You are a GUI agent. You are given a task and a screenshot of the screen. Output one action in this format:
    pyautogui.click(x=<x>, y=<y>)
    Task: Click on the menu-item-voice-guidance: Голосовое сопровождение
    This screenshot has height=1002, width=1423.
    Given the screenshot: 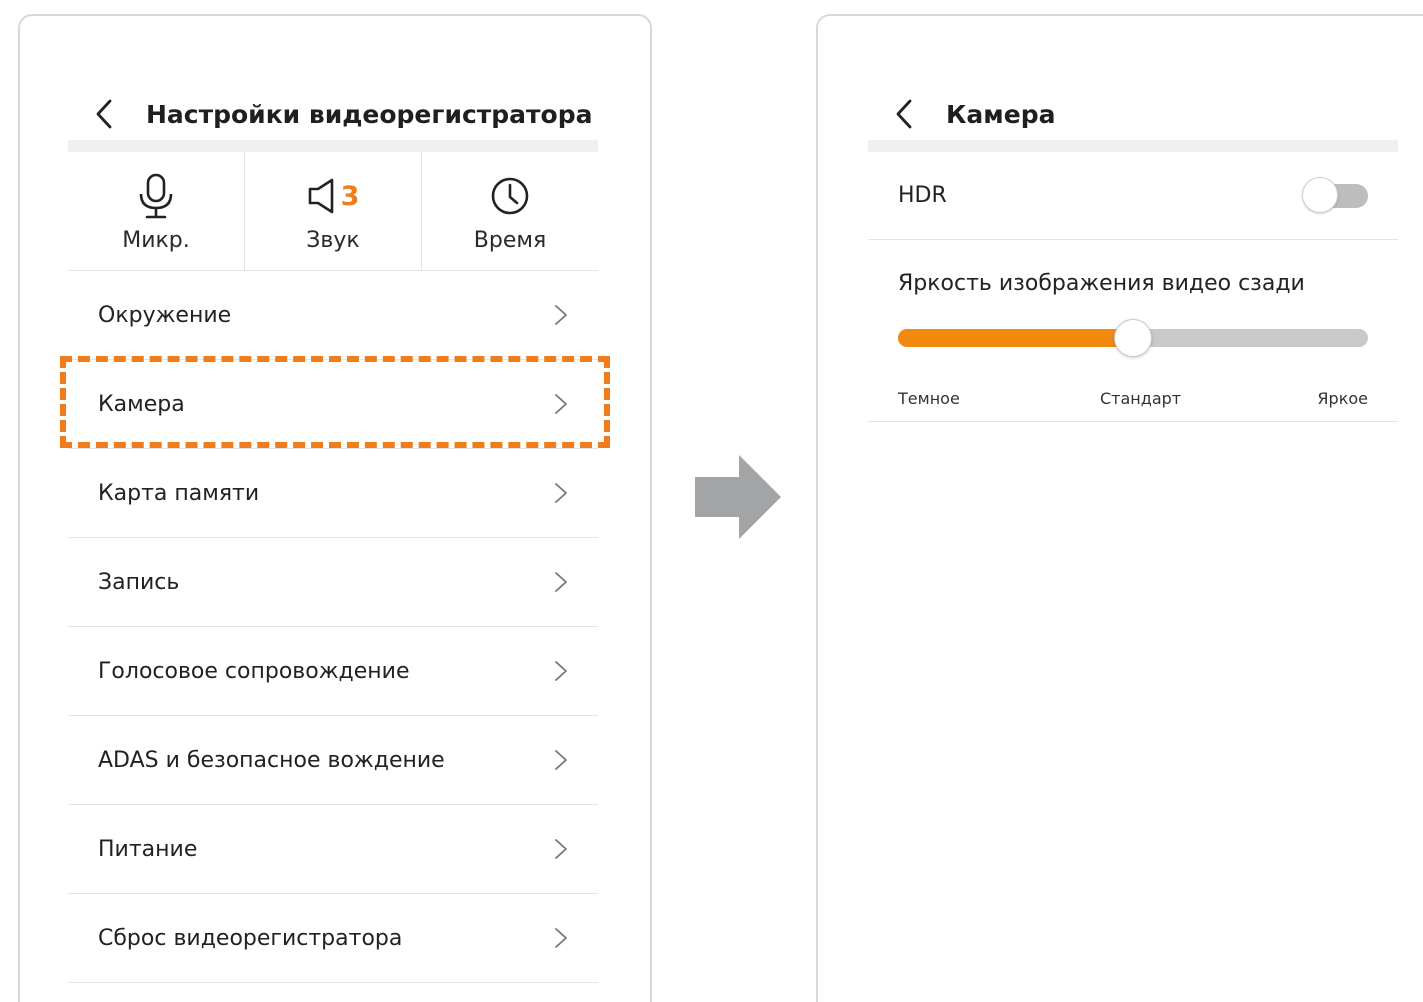 What is the action you would take?
    pyautogui.click(x=333, y=671)
    